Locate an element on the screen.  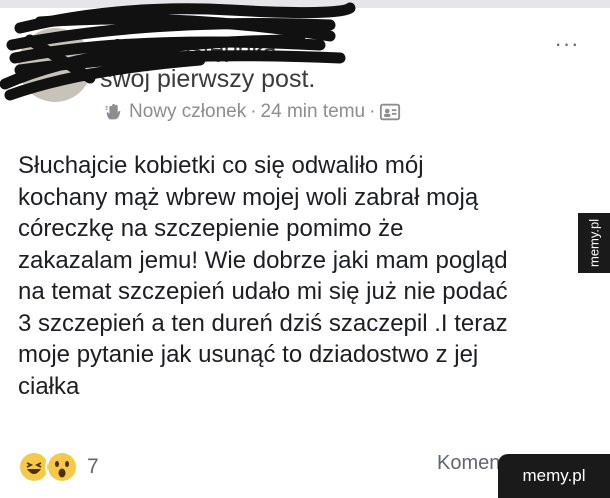
watermark-side: memy.pl is located at coordinates (594, 243).